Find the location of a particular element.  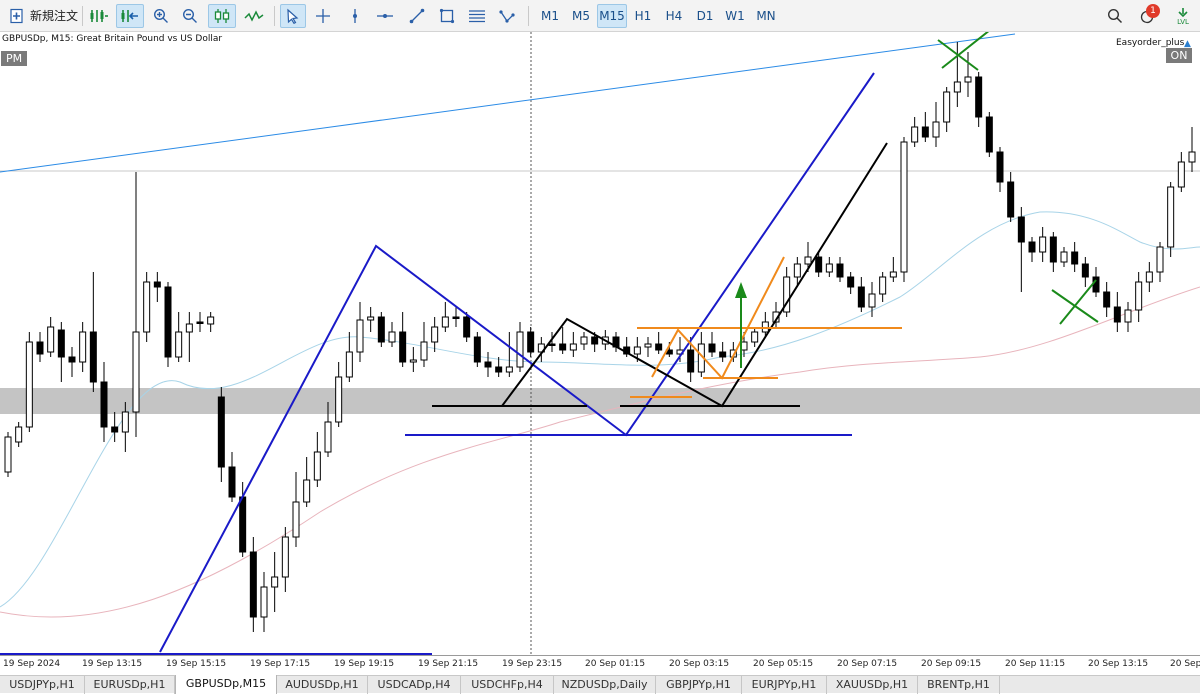

timeframe-w1: W1 is located at coordinates (735, 16).